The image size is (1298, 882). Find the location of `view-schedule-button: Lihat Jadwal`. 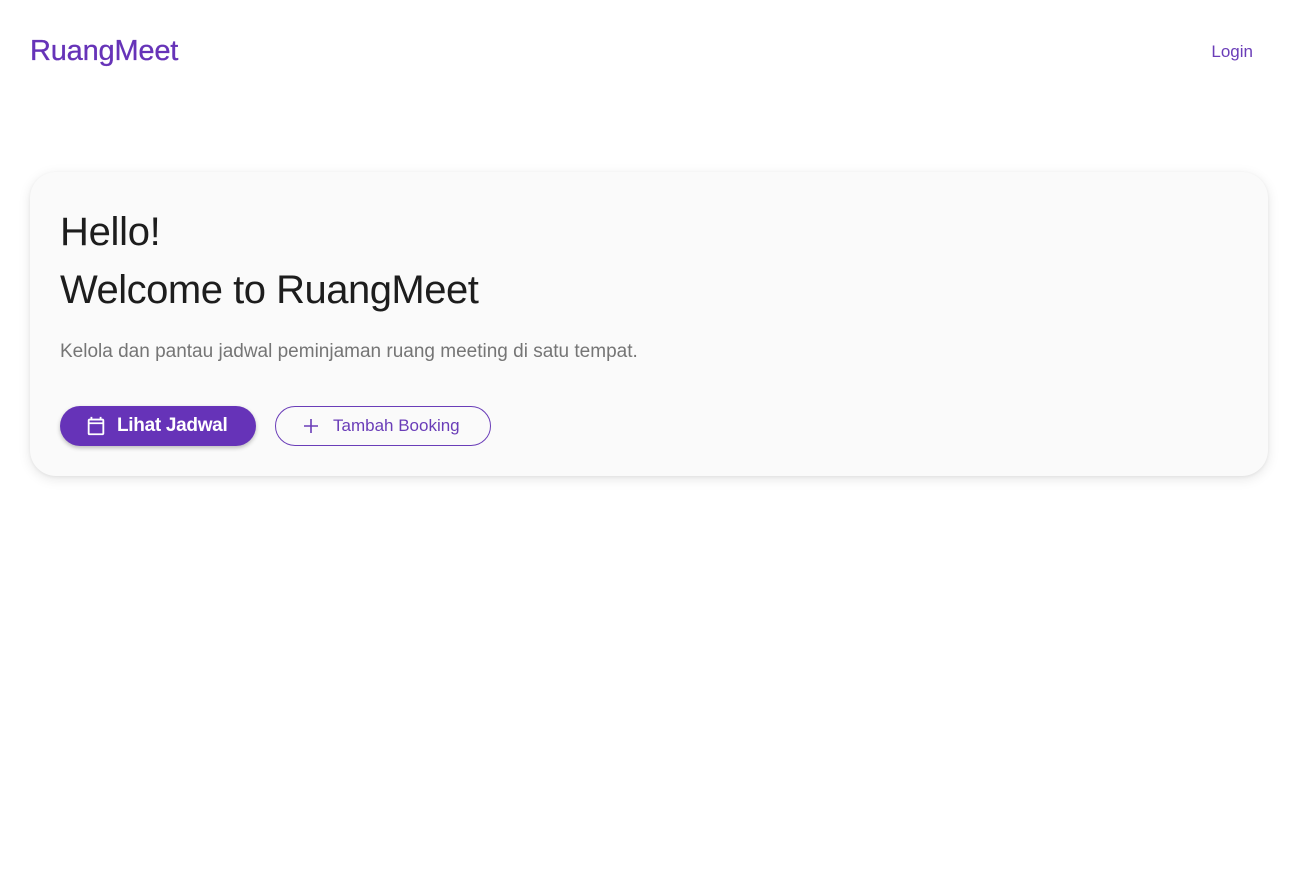

view-schedule-button: Lihat Jadwal is located at coordinates (158, 426).